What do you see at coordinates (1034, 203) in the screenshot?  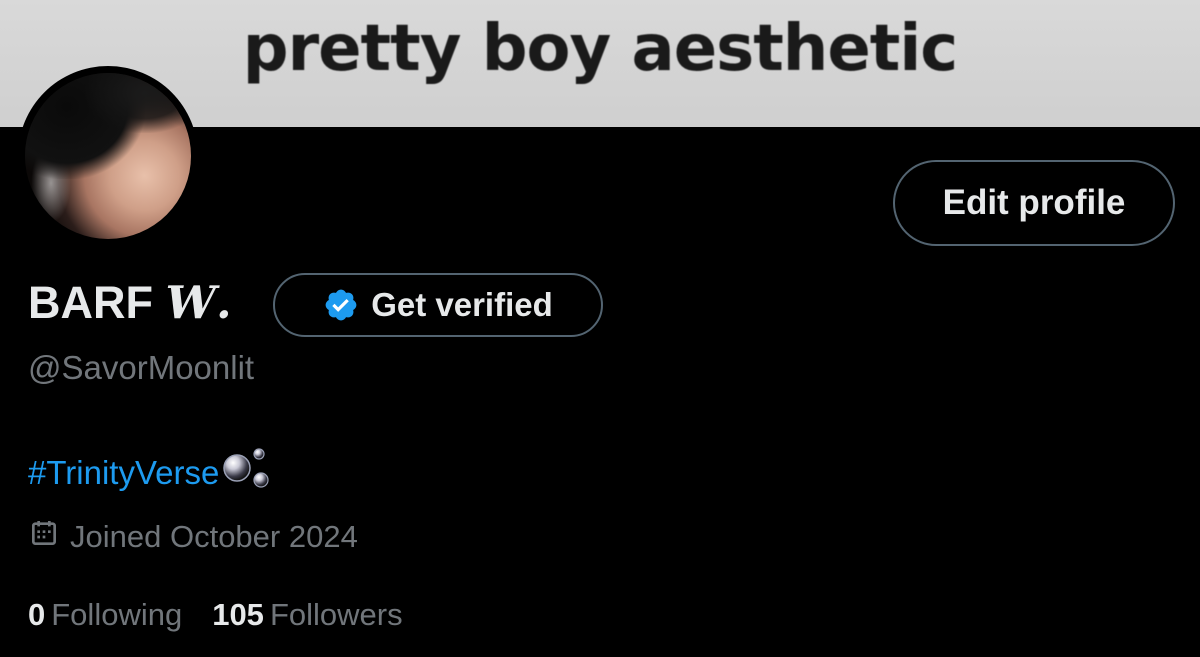 I see `edit-profile-button: Edit profile` at bounding box center [1034, 203].